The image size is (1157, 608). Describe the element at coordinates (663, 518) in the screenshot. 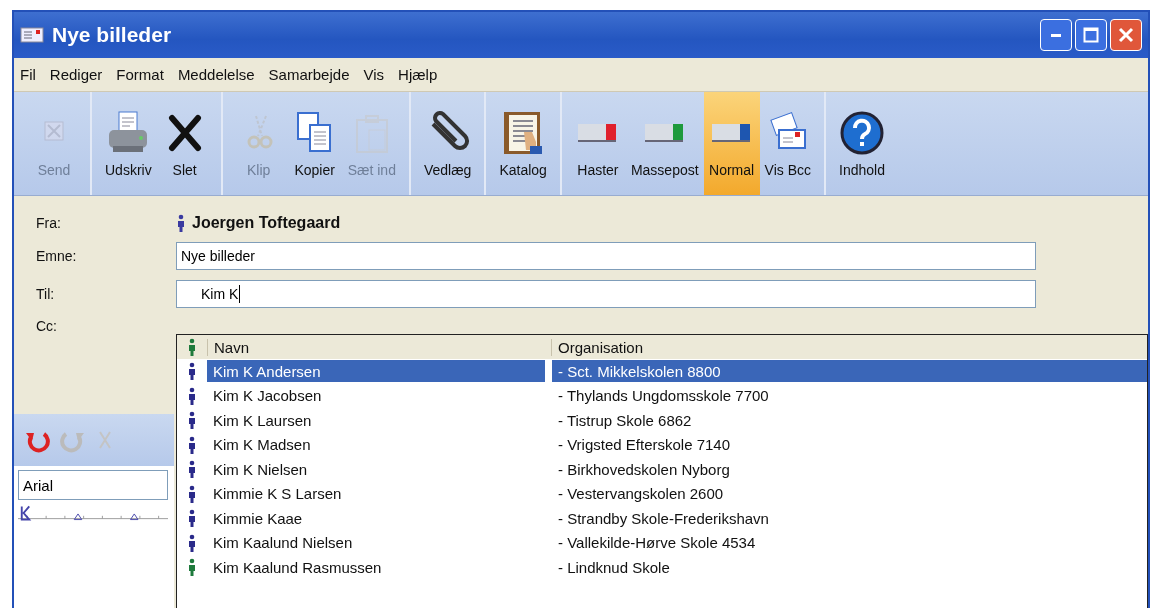

I see `organisation-name: - Strandby Skole-Frederikshavn` at that location.